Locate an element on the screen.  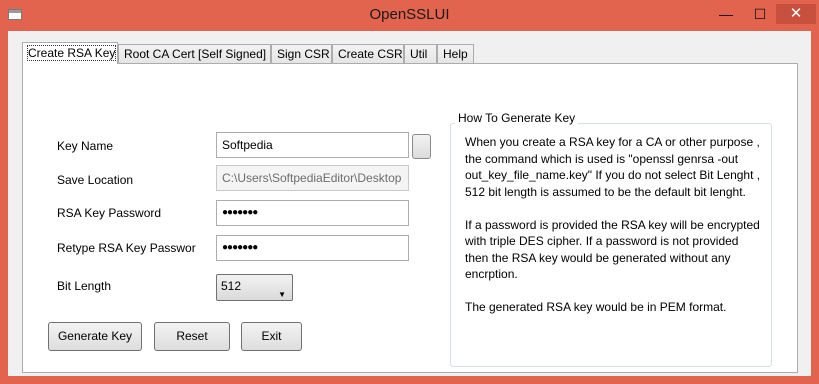
key-name-label: Key Name is located at coordinates (85, 146).